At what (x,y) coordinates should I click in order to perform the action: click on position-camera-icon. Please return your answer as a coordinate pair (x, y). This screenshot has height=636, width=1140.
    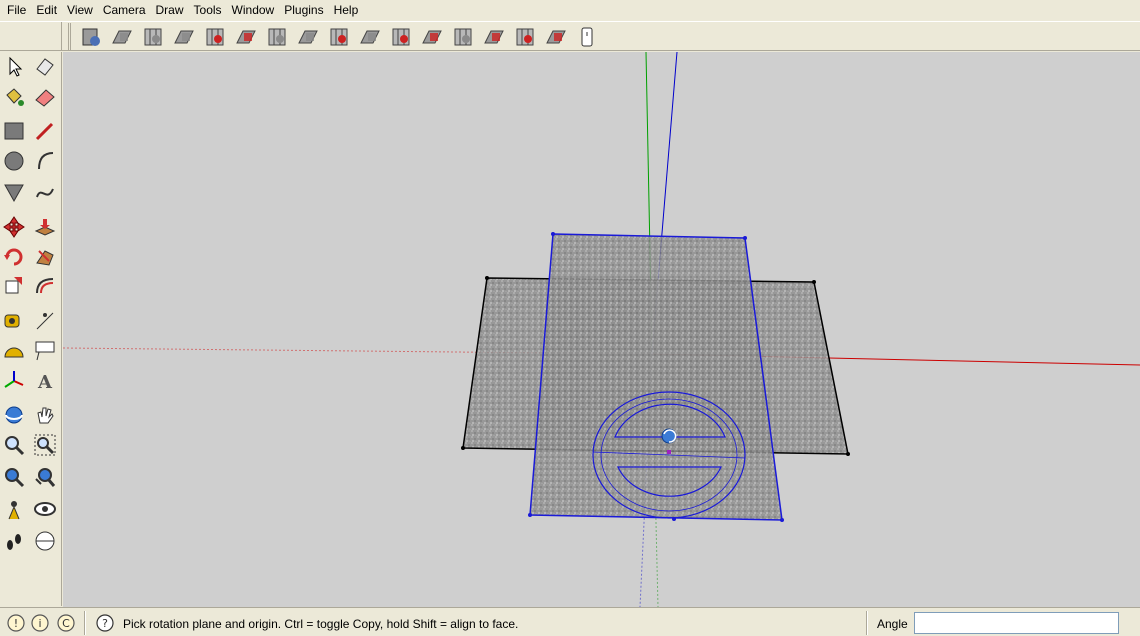
    Looking at the image, I should click on (14, 510).